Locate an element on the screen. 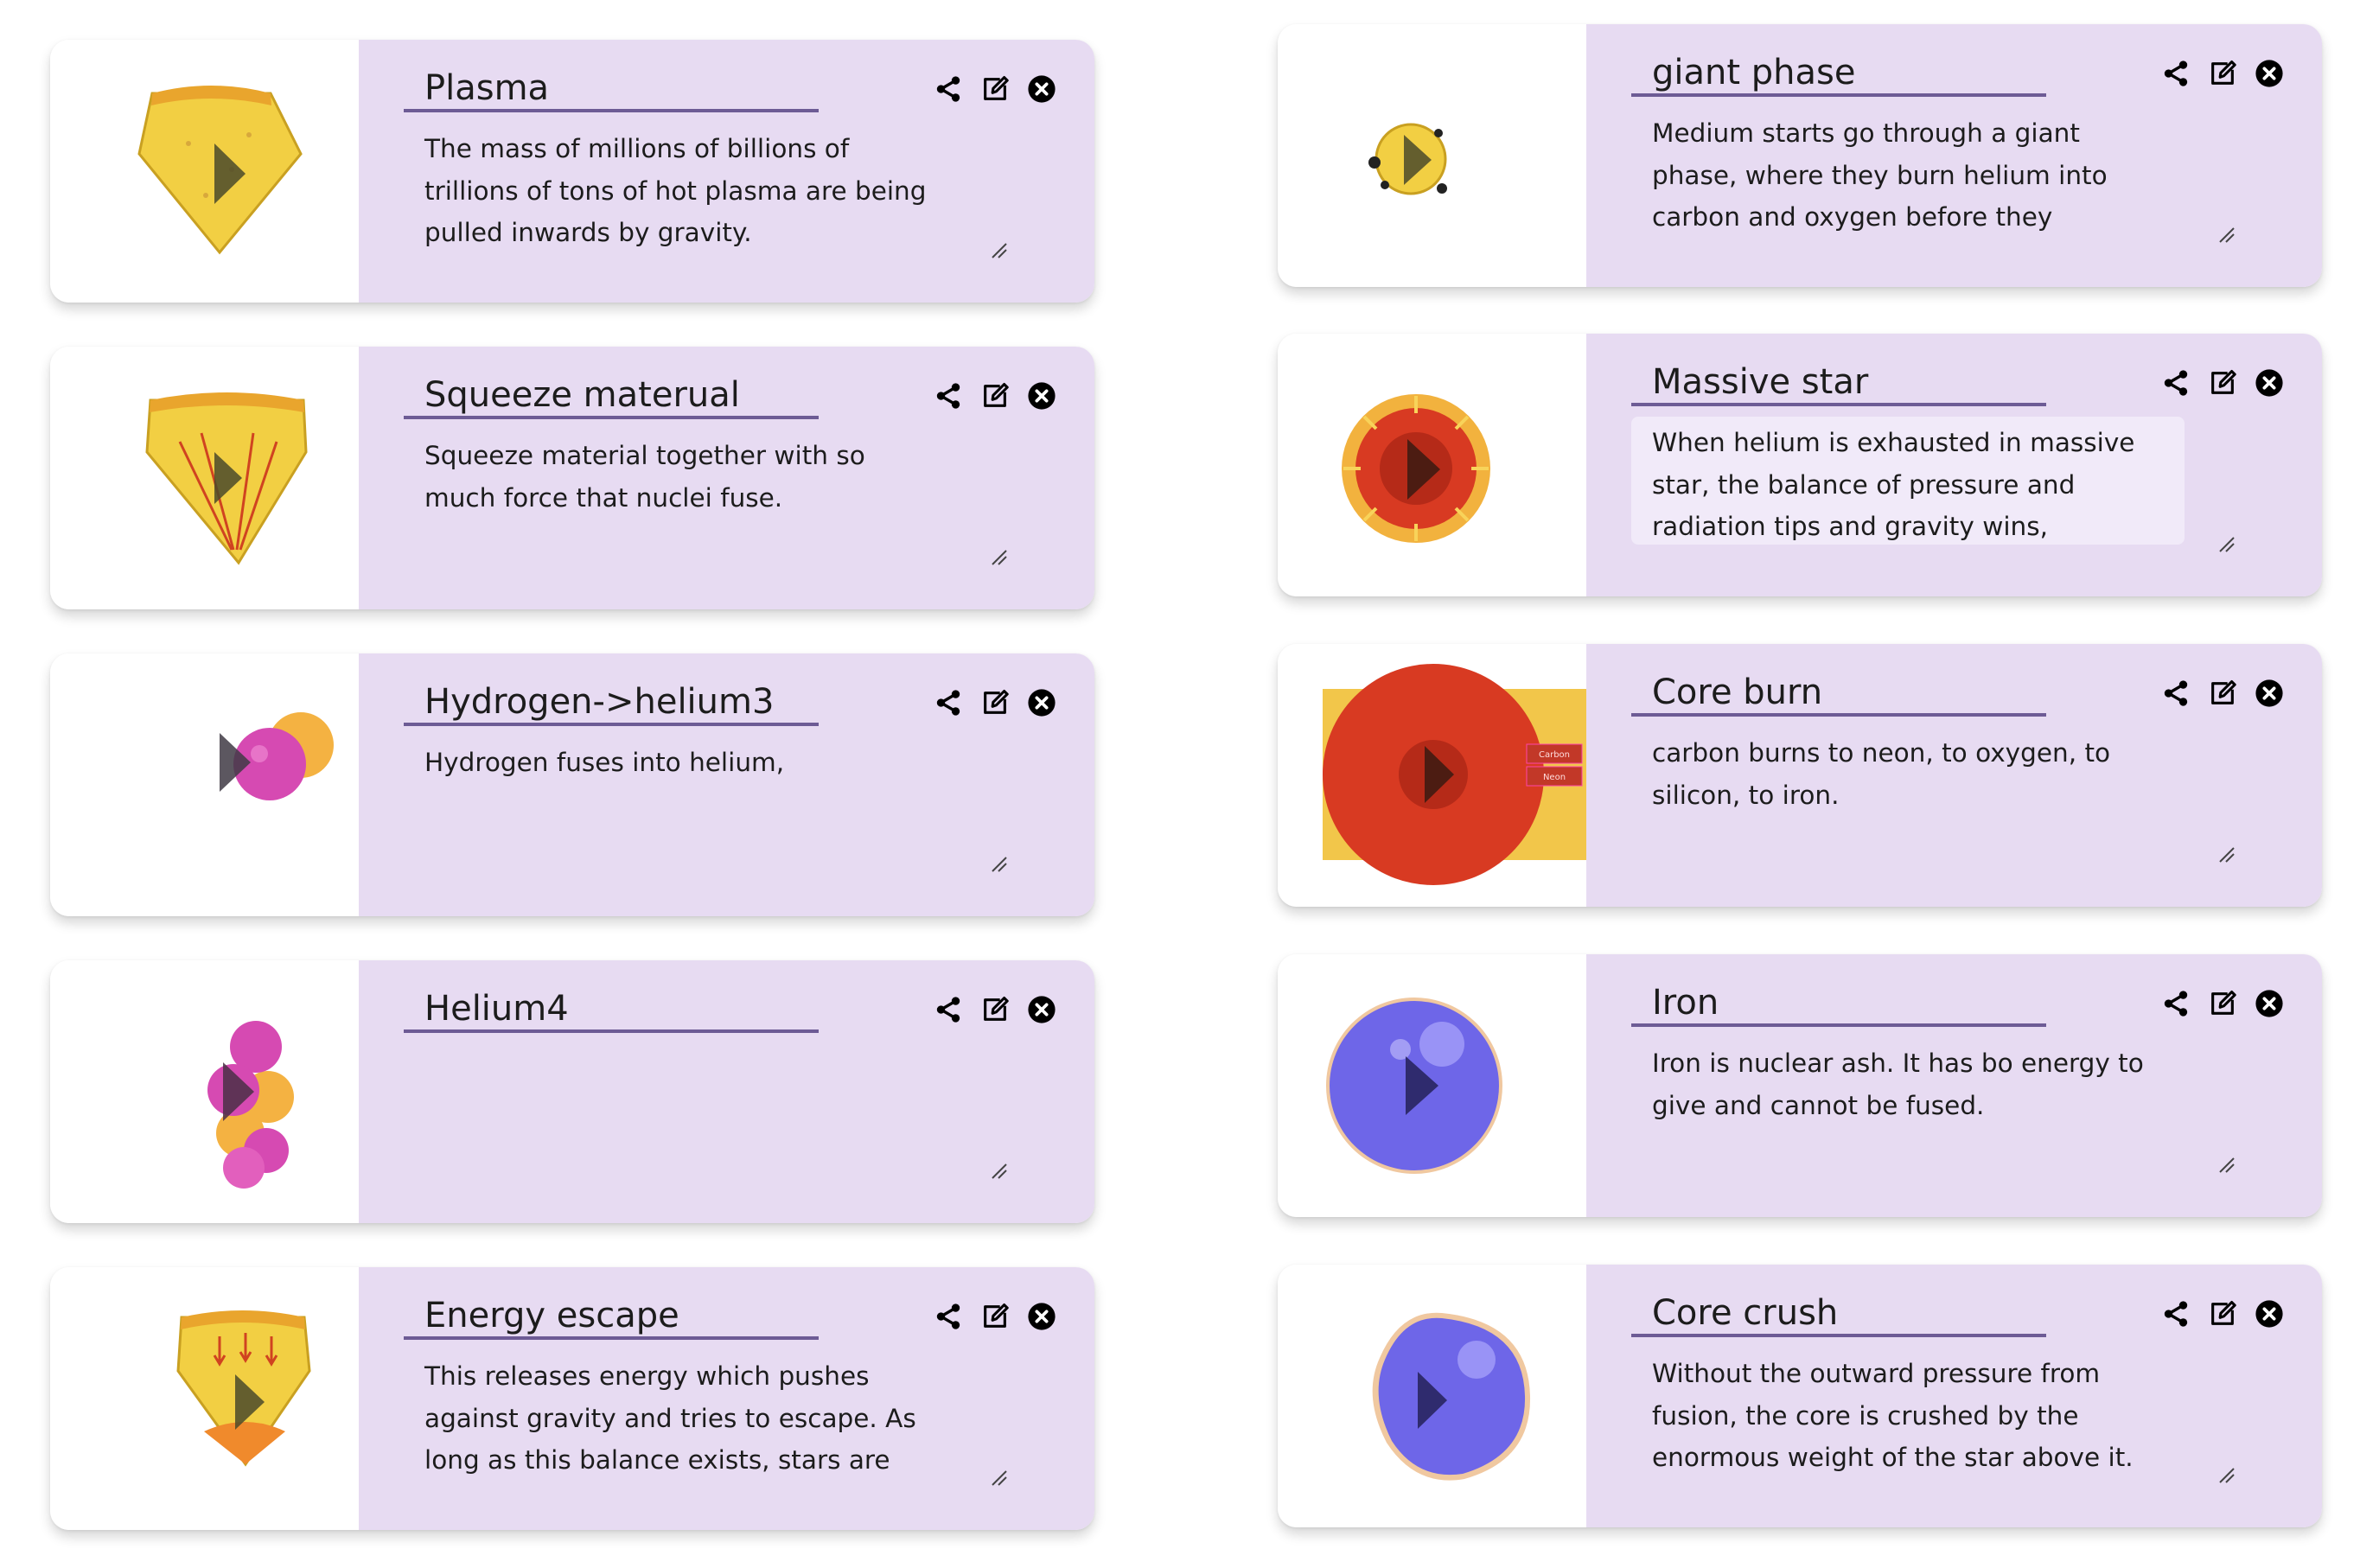 This screenshot has width=2360, height=1568. card-panel: Helium4 is located at coordinates (727, 1091).